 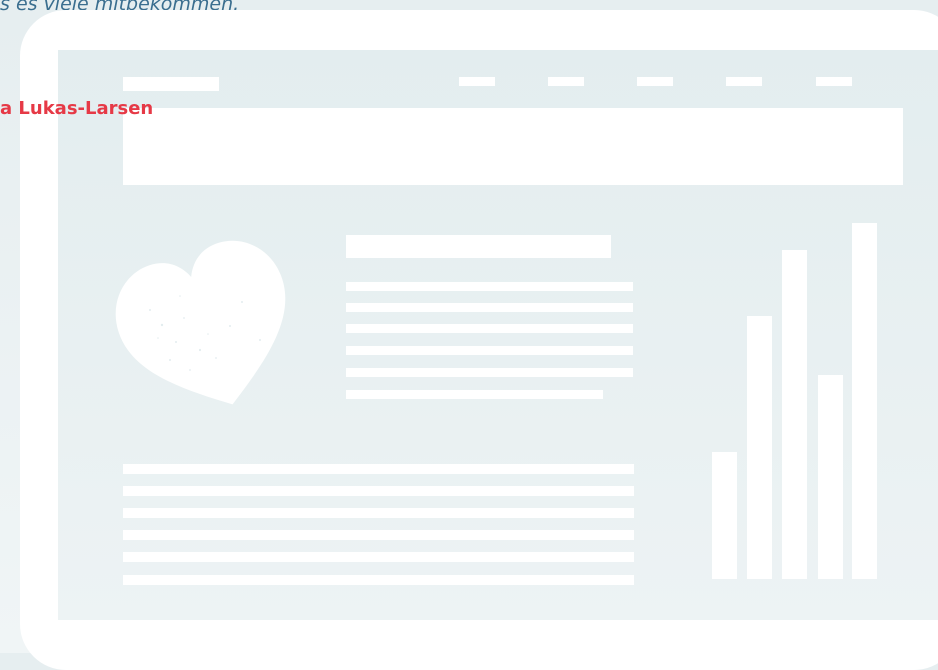 I want to click on heart-icon, so click(x=200, y=322).